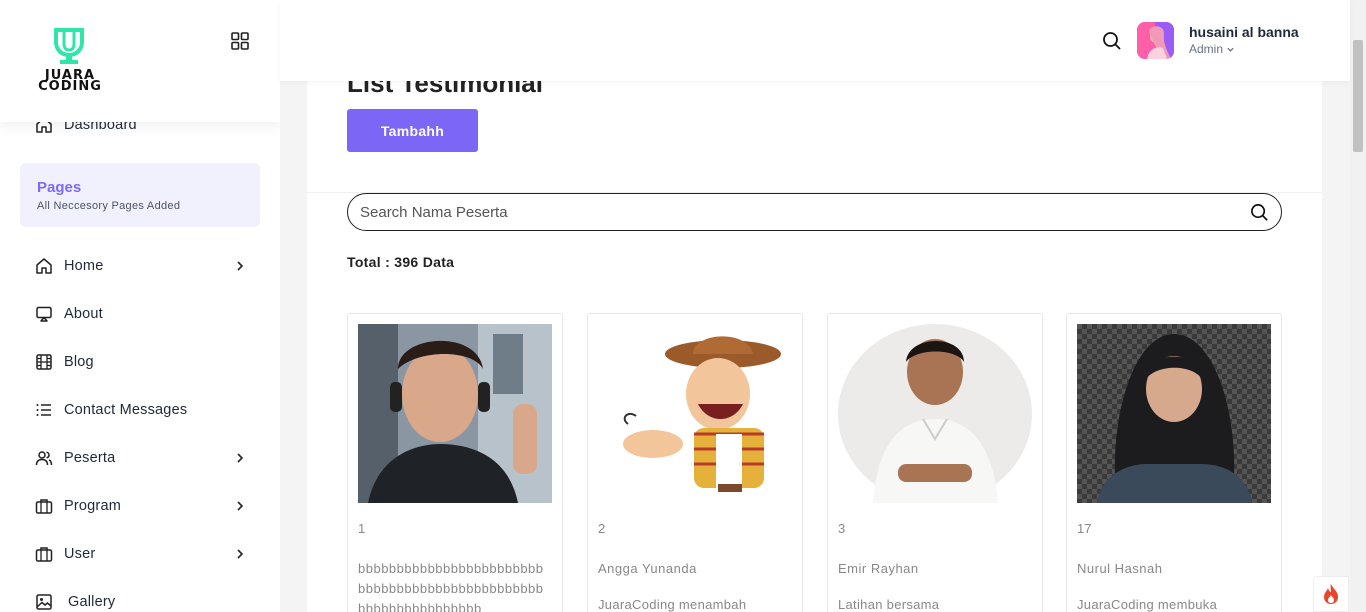  What do you see at coordinates (140, 61) in the screenshot?
I see `brand-header: JUARA CODING` at bounding box center [140, 61].